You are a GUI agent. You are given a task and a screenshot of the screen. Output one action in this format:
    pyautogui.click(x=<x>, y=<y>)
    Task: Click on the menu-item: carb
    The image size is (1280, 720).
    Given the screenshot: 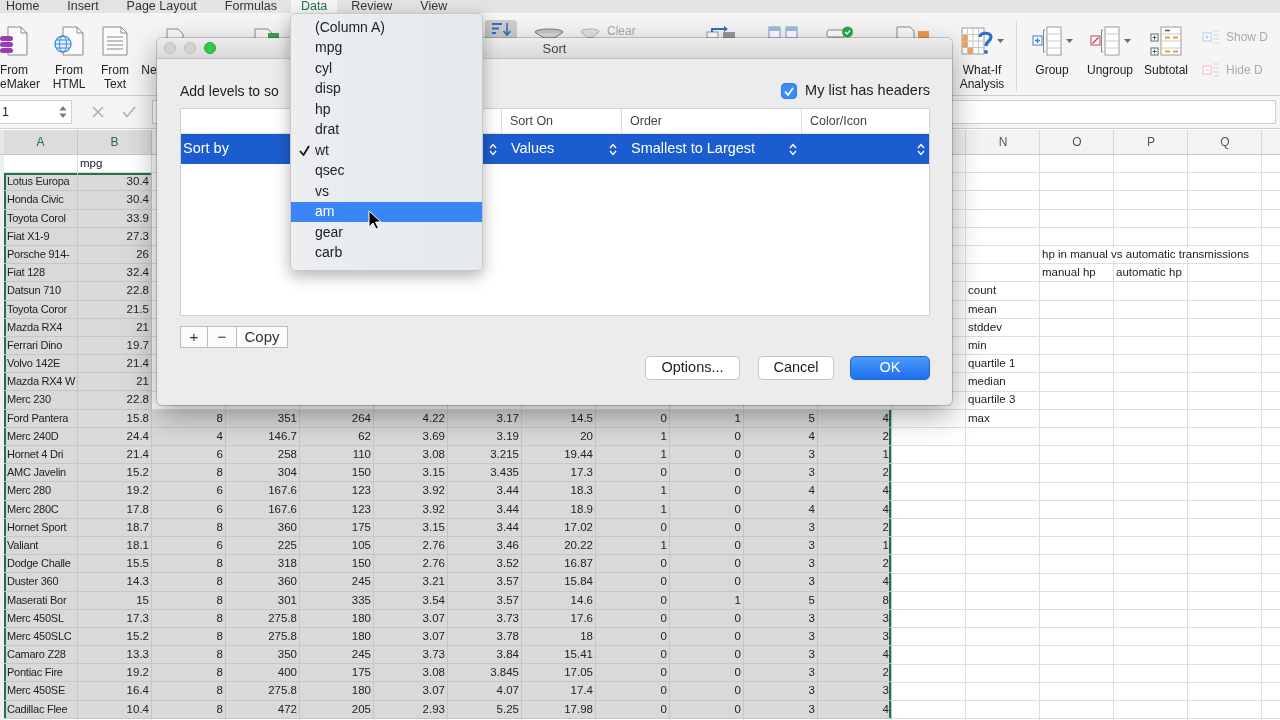 What is the action you would take?
    pyautogui.click(x=386, y=252)
    